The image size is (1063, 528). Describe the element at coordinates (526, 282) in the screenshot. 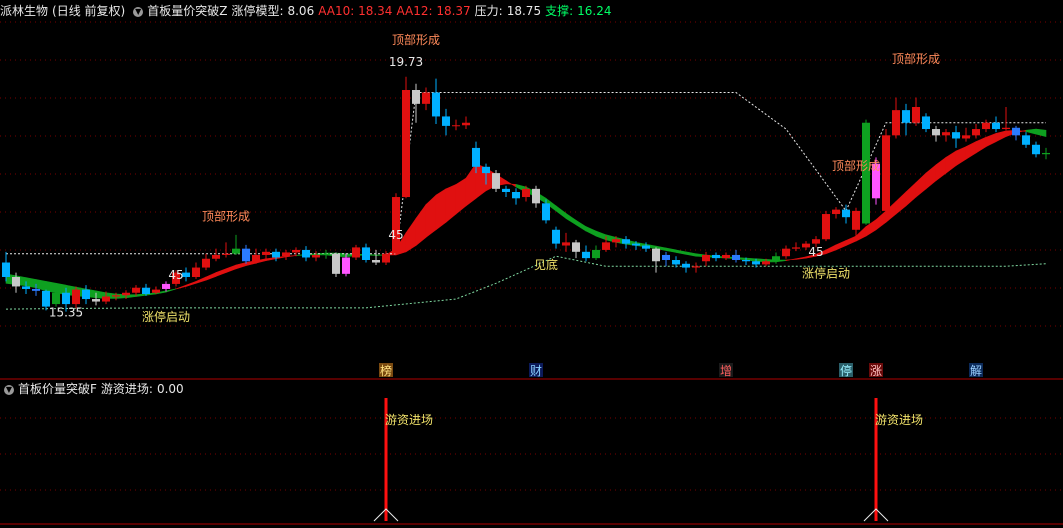

I see `support-line` at that location.